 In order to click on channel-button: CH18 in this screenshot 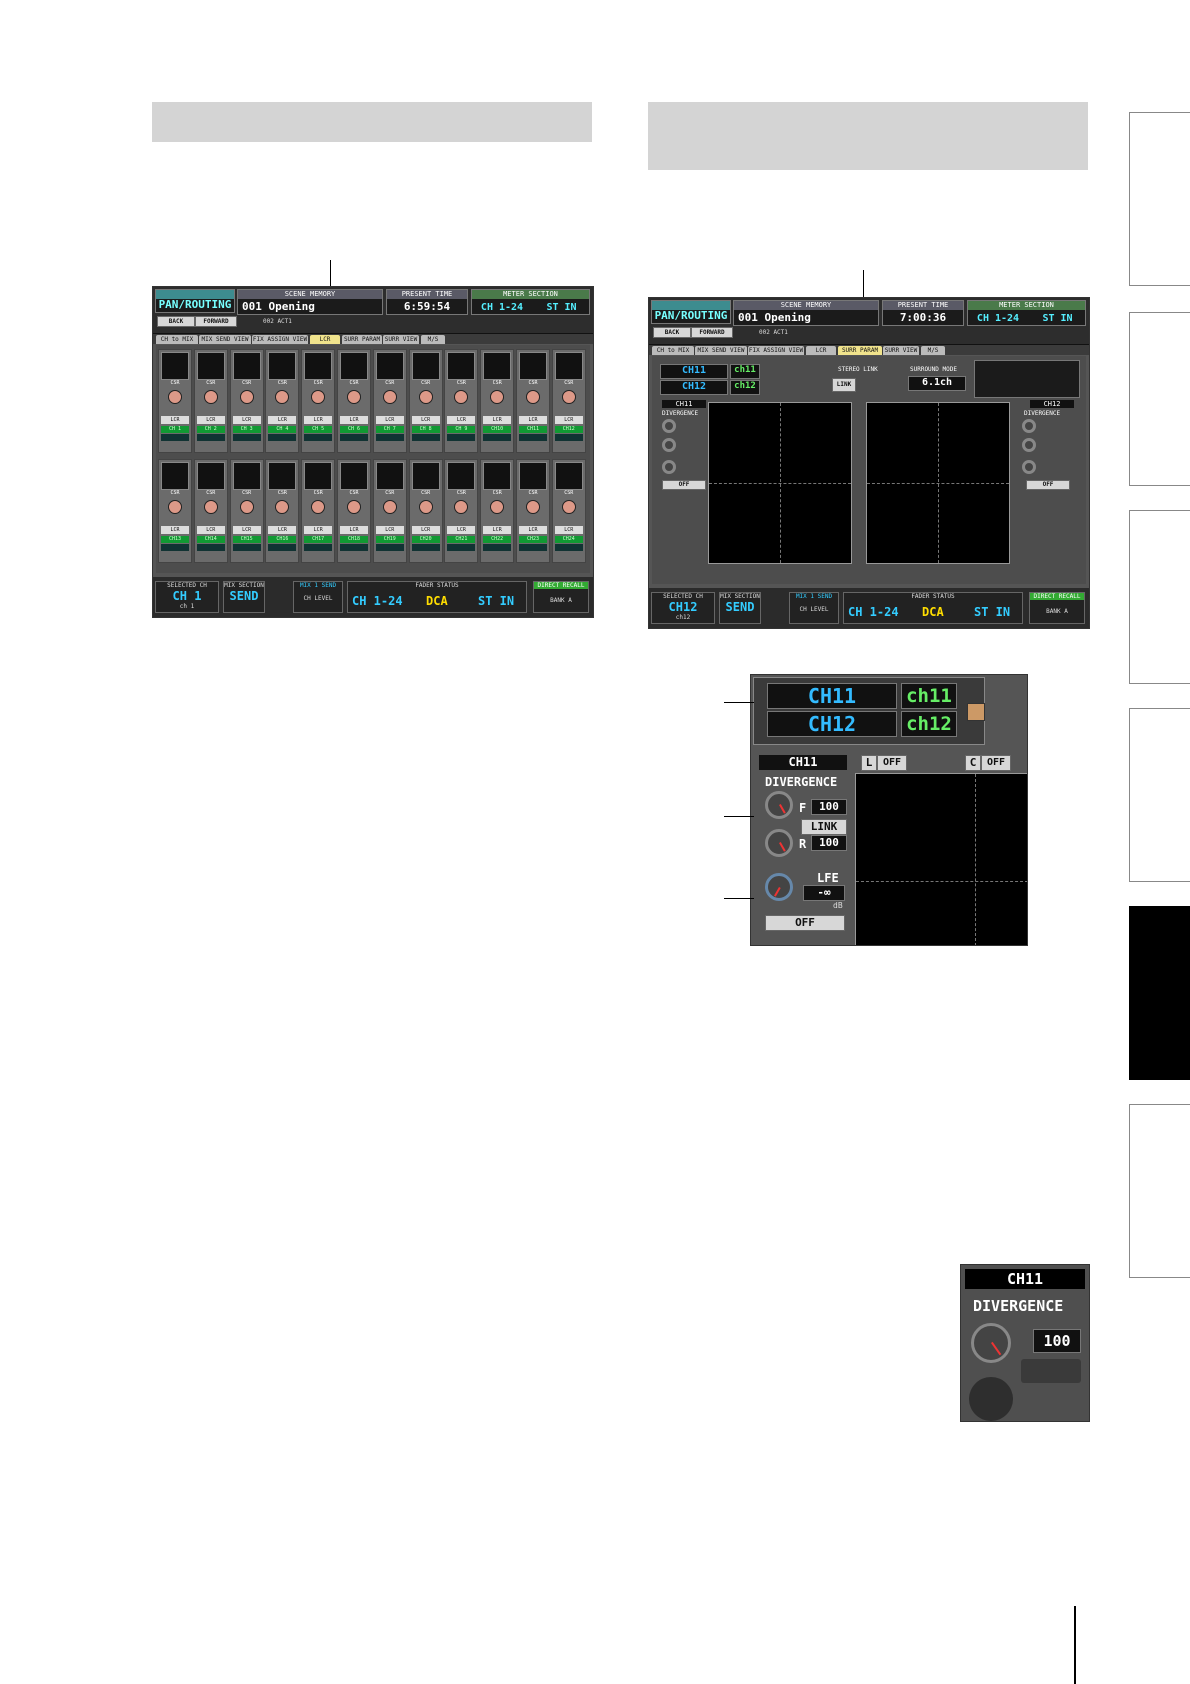, I will do `click(354, 539)`.